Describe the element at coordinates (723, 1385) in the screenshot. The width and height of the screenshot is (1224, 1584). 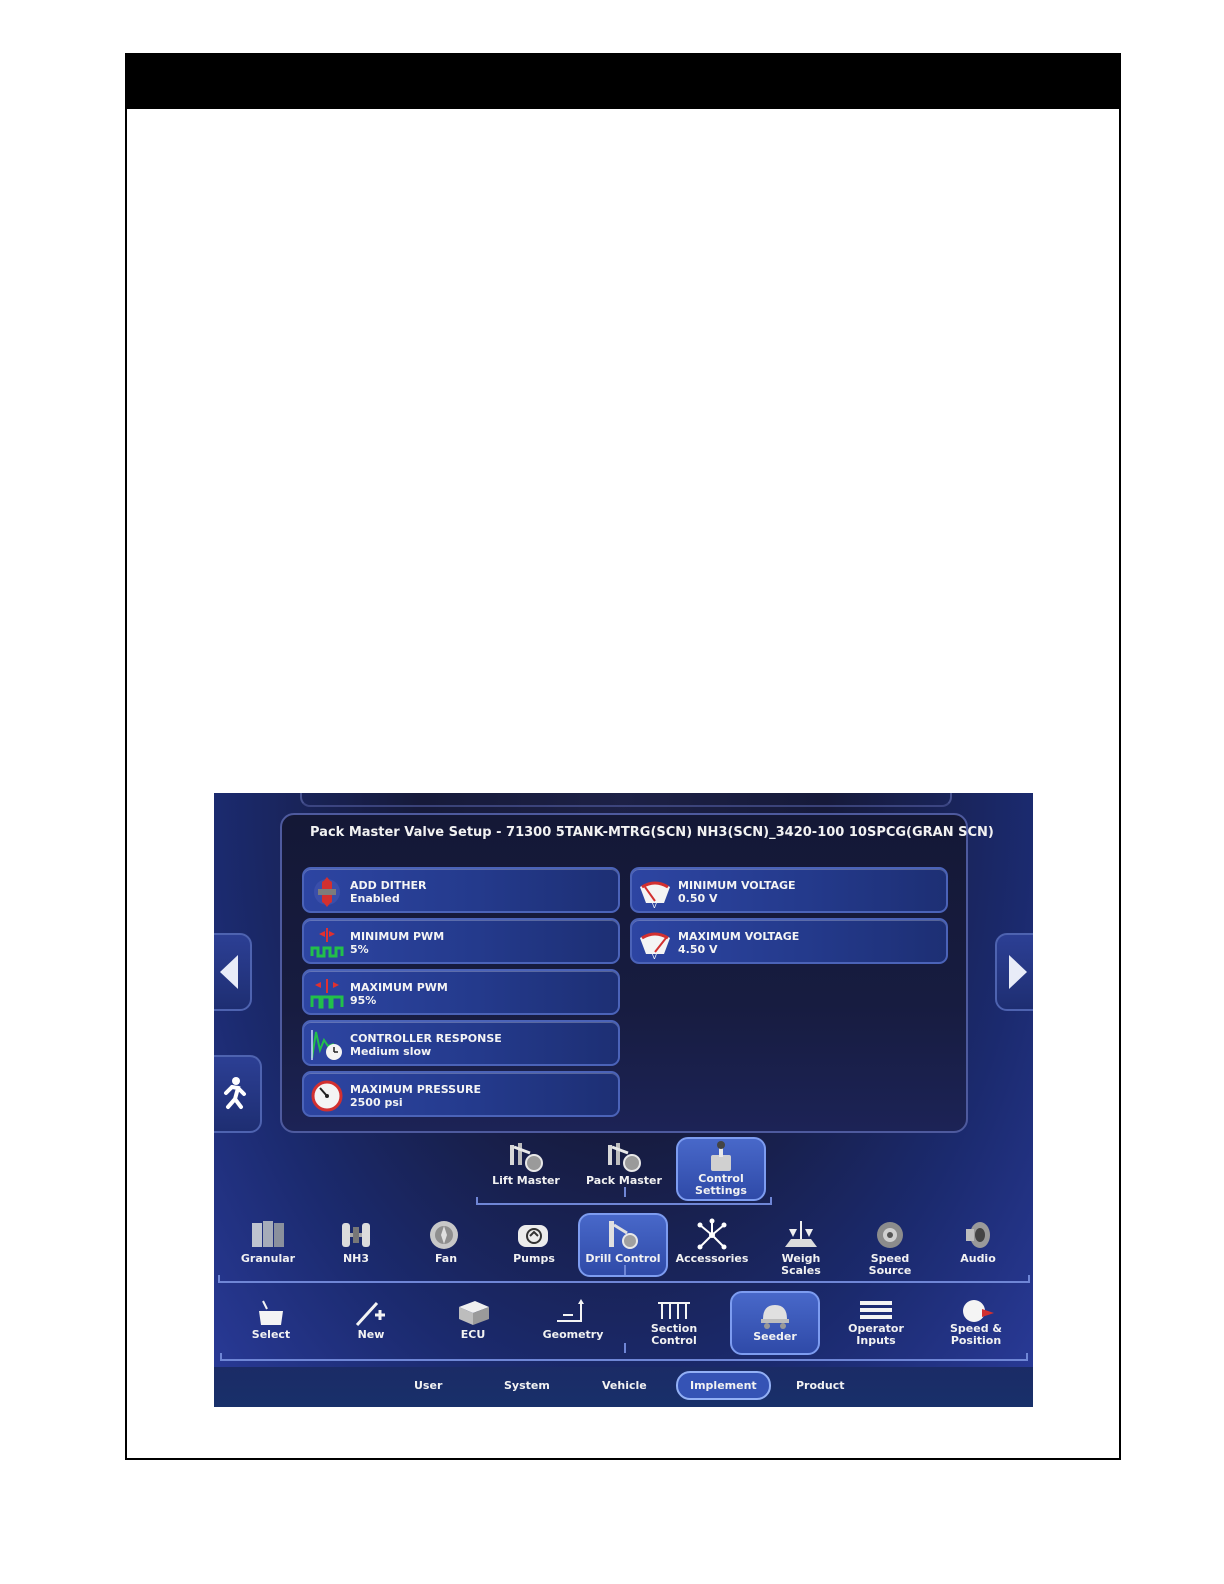
I see `category-implement: Implement` at that location.